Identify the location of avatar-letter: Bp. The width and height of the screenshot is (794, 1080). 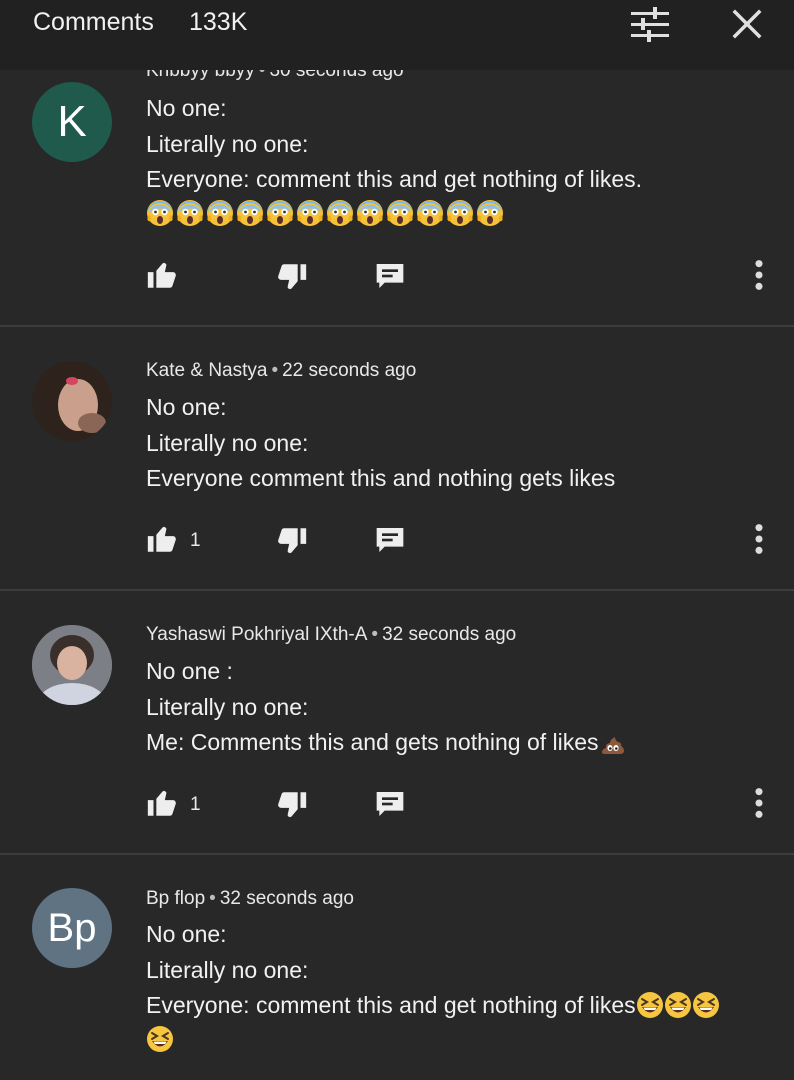
(72, 927).